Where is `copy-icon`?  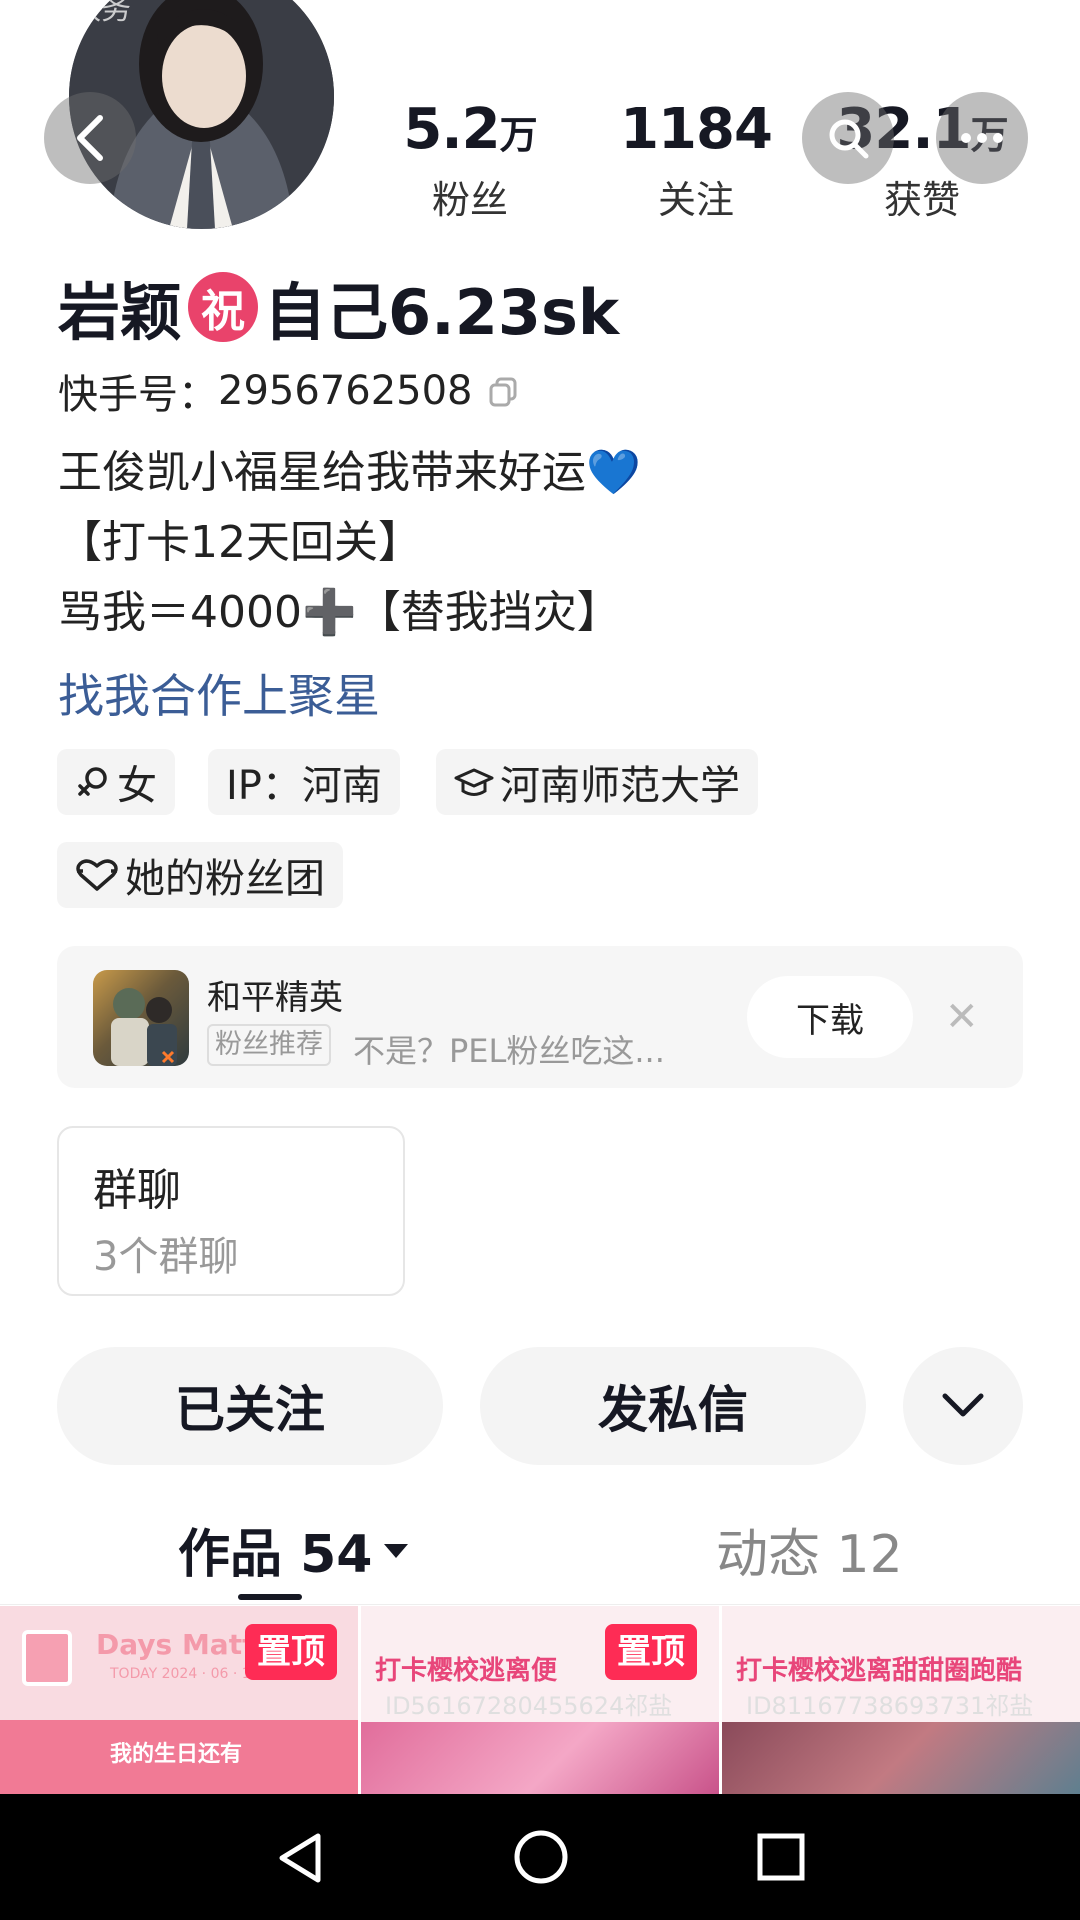
copy-icon is located at coordinates (503, 391).